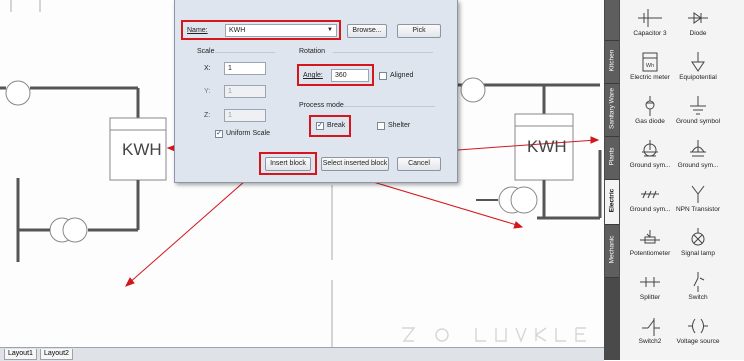 The width and height of the screenshot is (744, 361). What do you see at coordinates (312, 51) in the screenshot?
I see `rotation-title: Rotation` at bounding box center [312, 51].